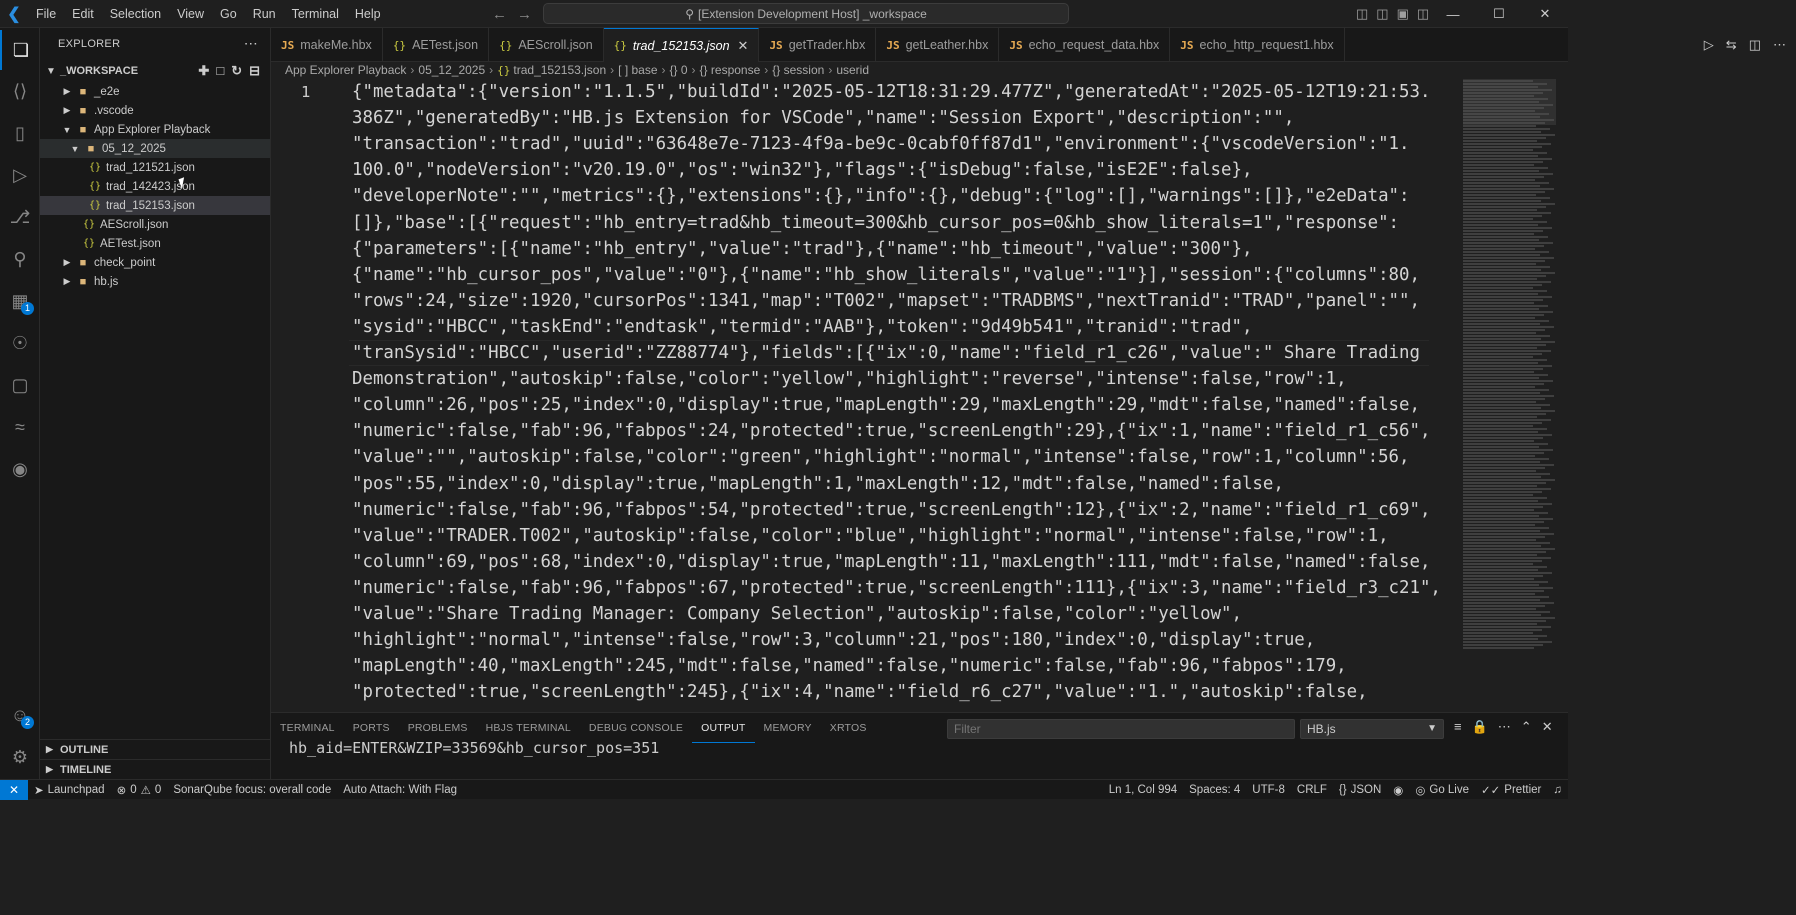 This screenshot has width=1796, height=915. I want to click on menu-run: Run, so click(264, 14).